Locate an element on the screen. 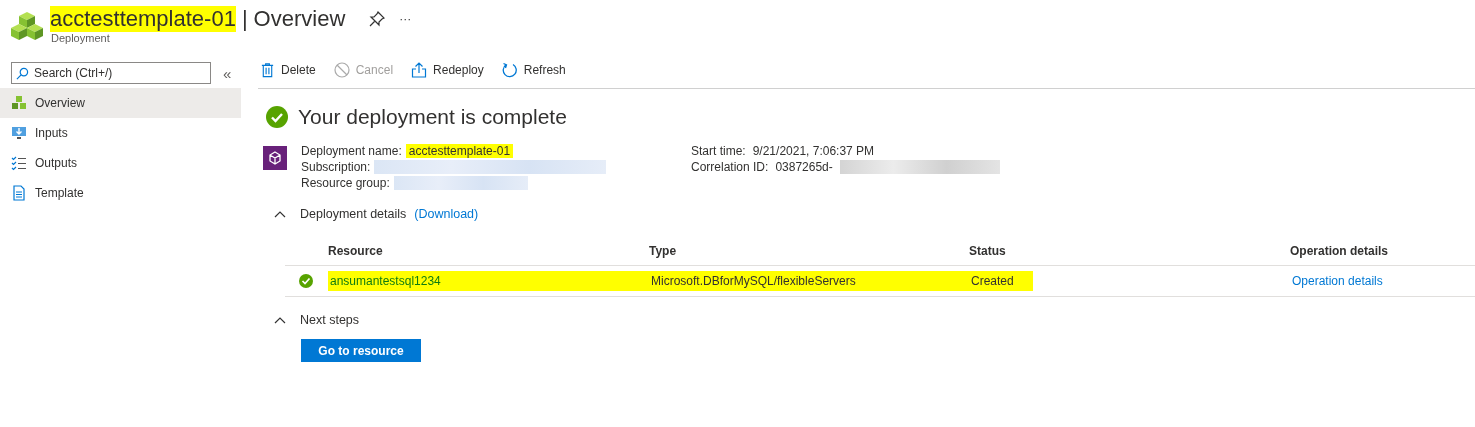 This screenshot has height=427, width=1475. cubes-icon is located at coordinates (19, 103).